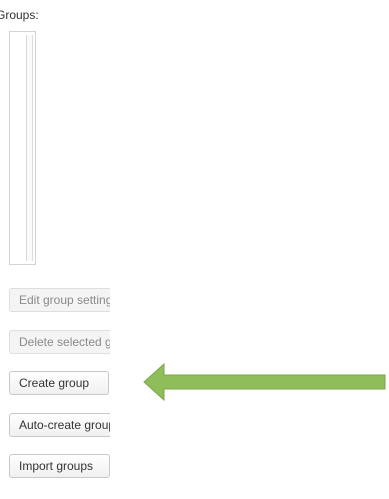 The height and width of the screenshot is (499, 389). I want to click on delete-selected-button: Delete selected group, so click(59, 342).